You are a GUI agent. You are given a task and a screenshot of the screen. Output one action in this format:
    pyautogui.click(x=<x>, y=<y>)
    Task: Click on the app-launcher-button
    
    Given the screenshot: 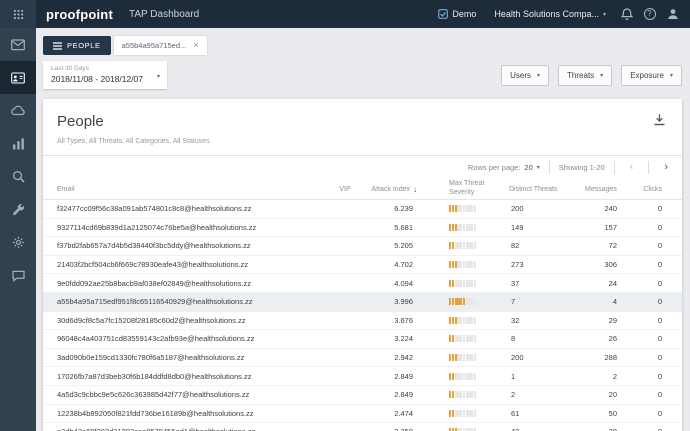 What is the action you would take?
    pyautogui.click(x=18, y=14)
    